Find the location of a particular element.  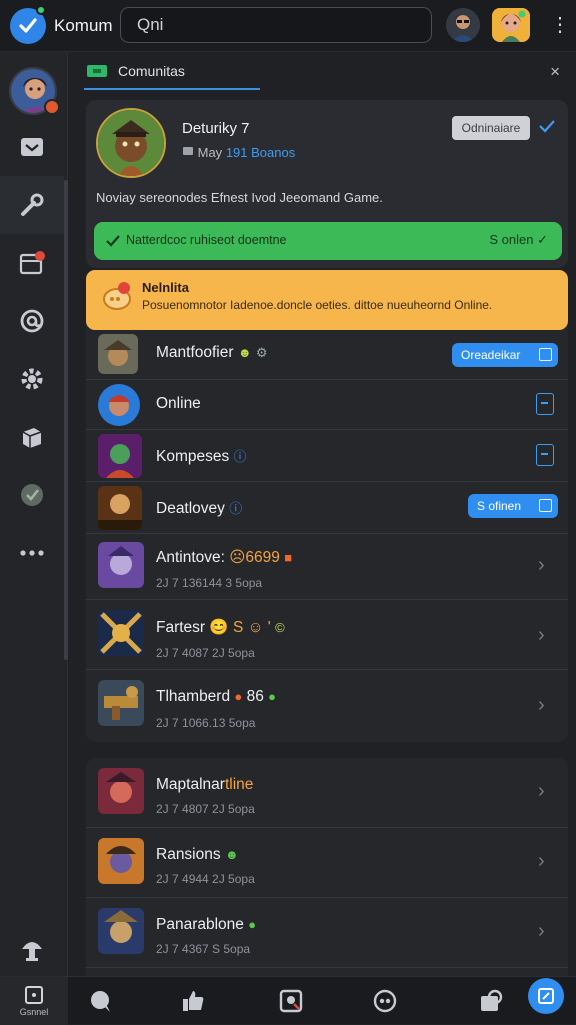

box-icon is located at coordinates (545, 505).